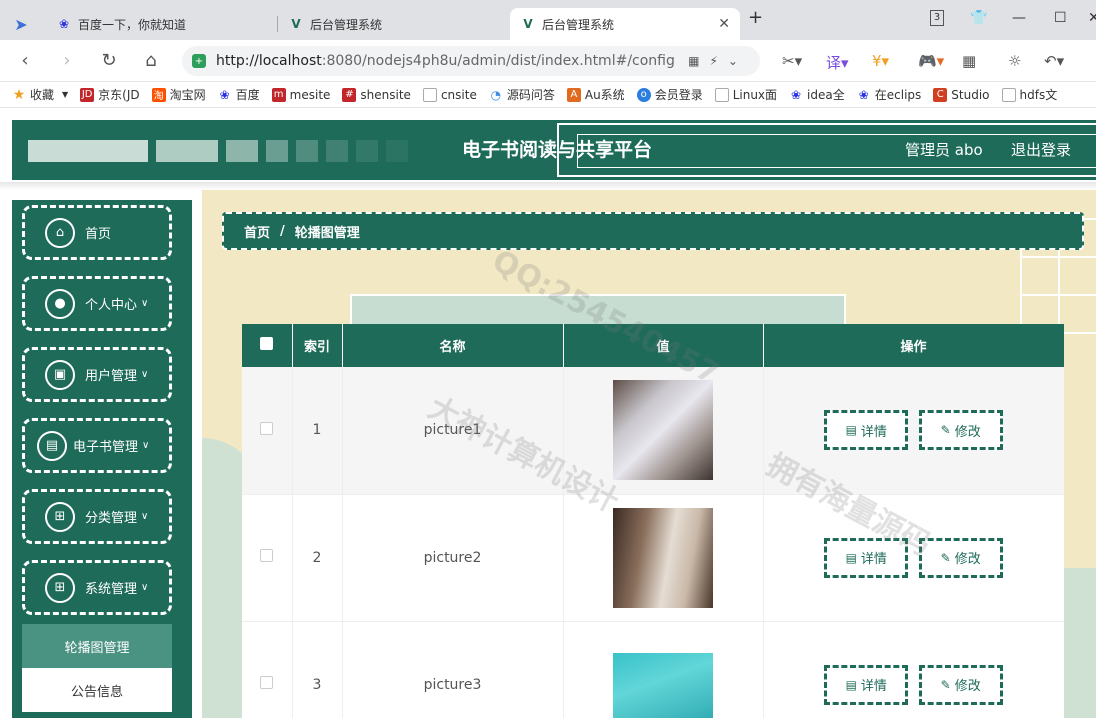 Image resolution: width=1096 pixels, height=718 pixels. What do you see at coordinates (718, 61) in the screenshot?
I see `url-tools-icon: ▦⚡⌄` at bounding box center [718, 61].